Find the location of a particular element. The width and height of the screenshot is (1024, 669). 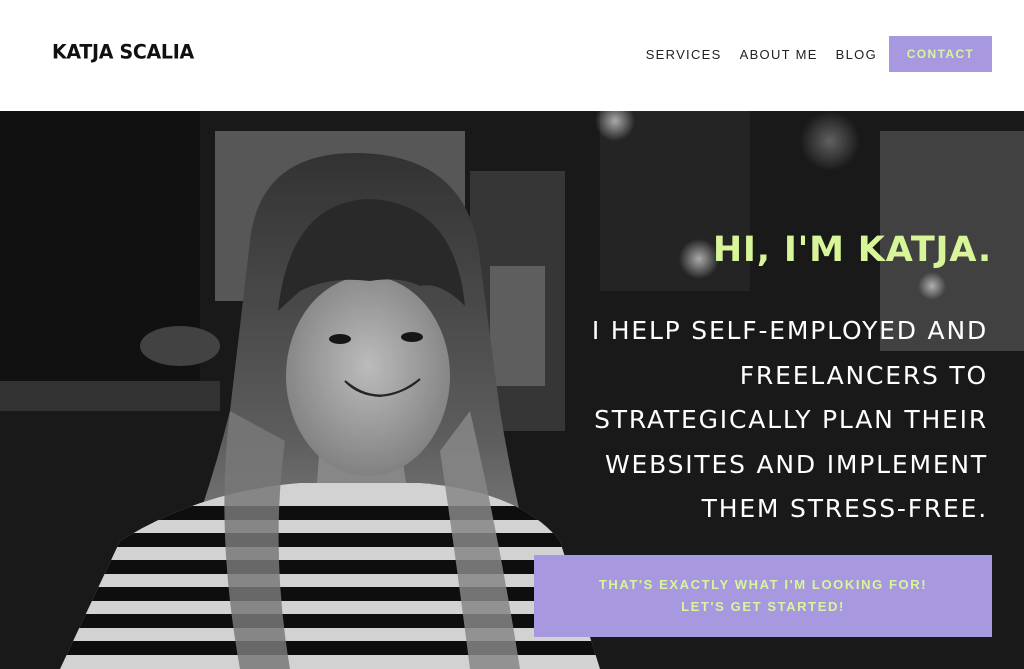

hero-tagline-line: I HELP SELF-EMPLOYED AND is located at coordinates (789, 330).